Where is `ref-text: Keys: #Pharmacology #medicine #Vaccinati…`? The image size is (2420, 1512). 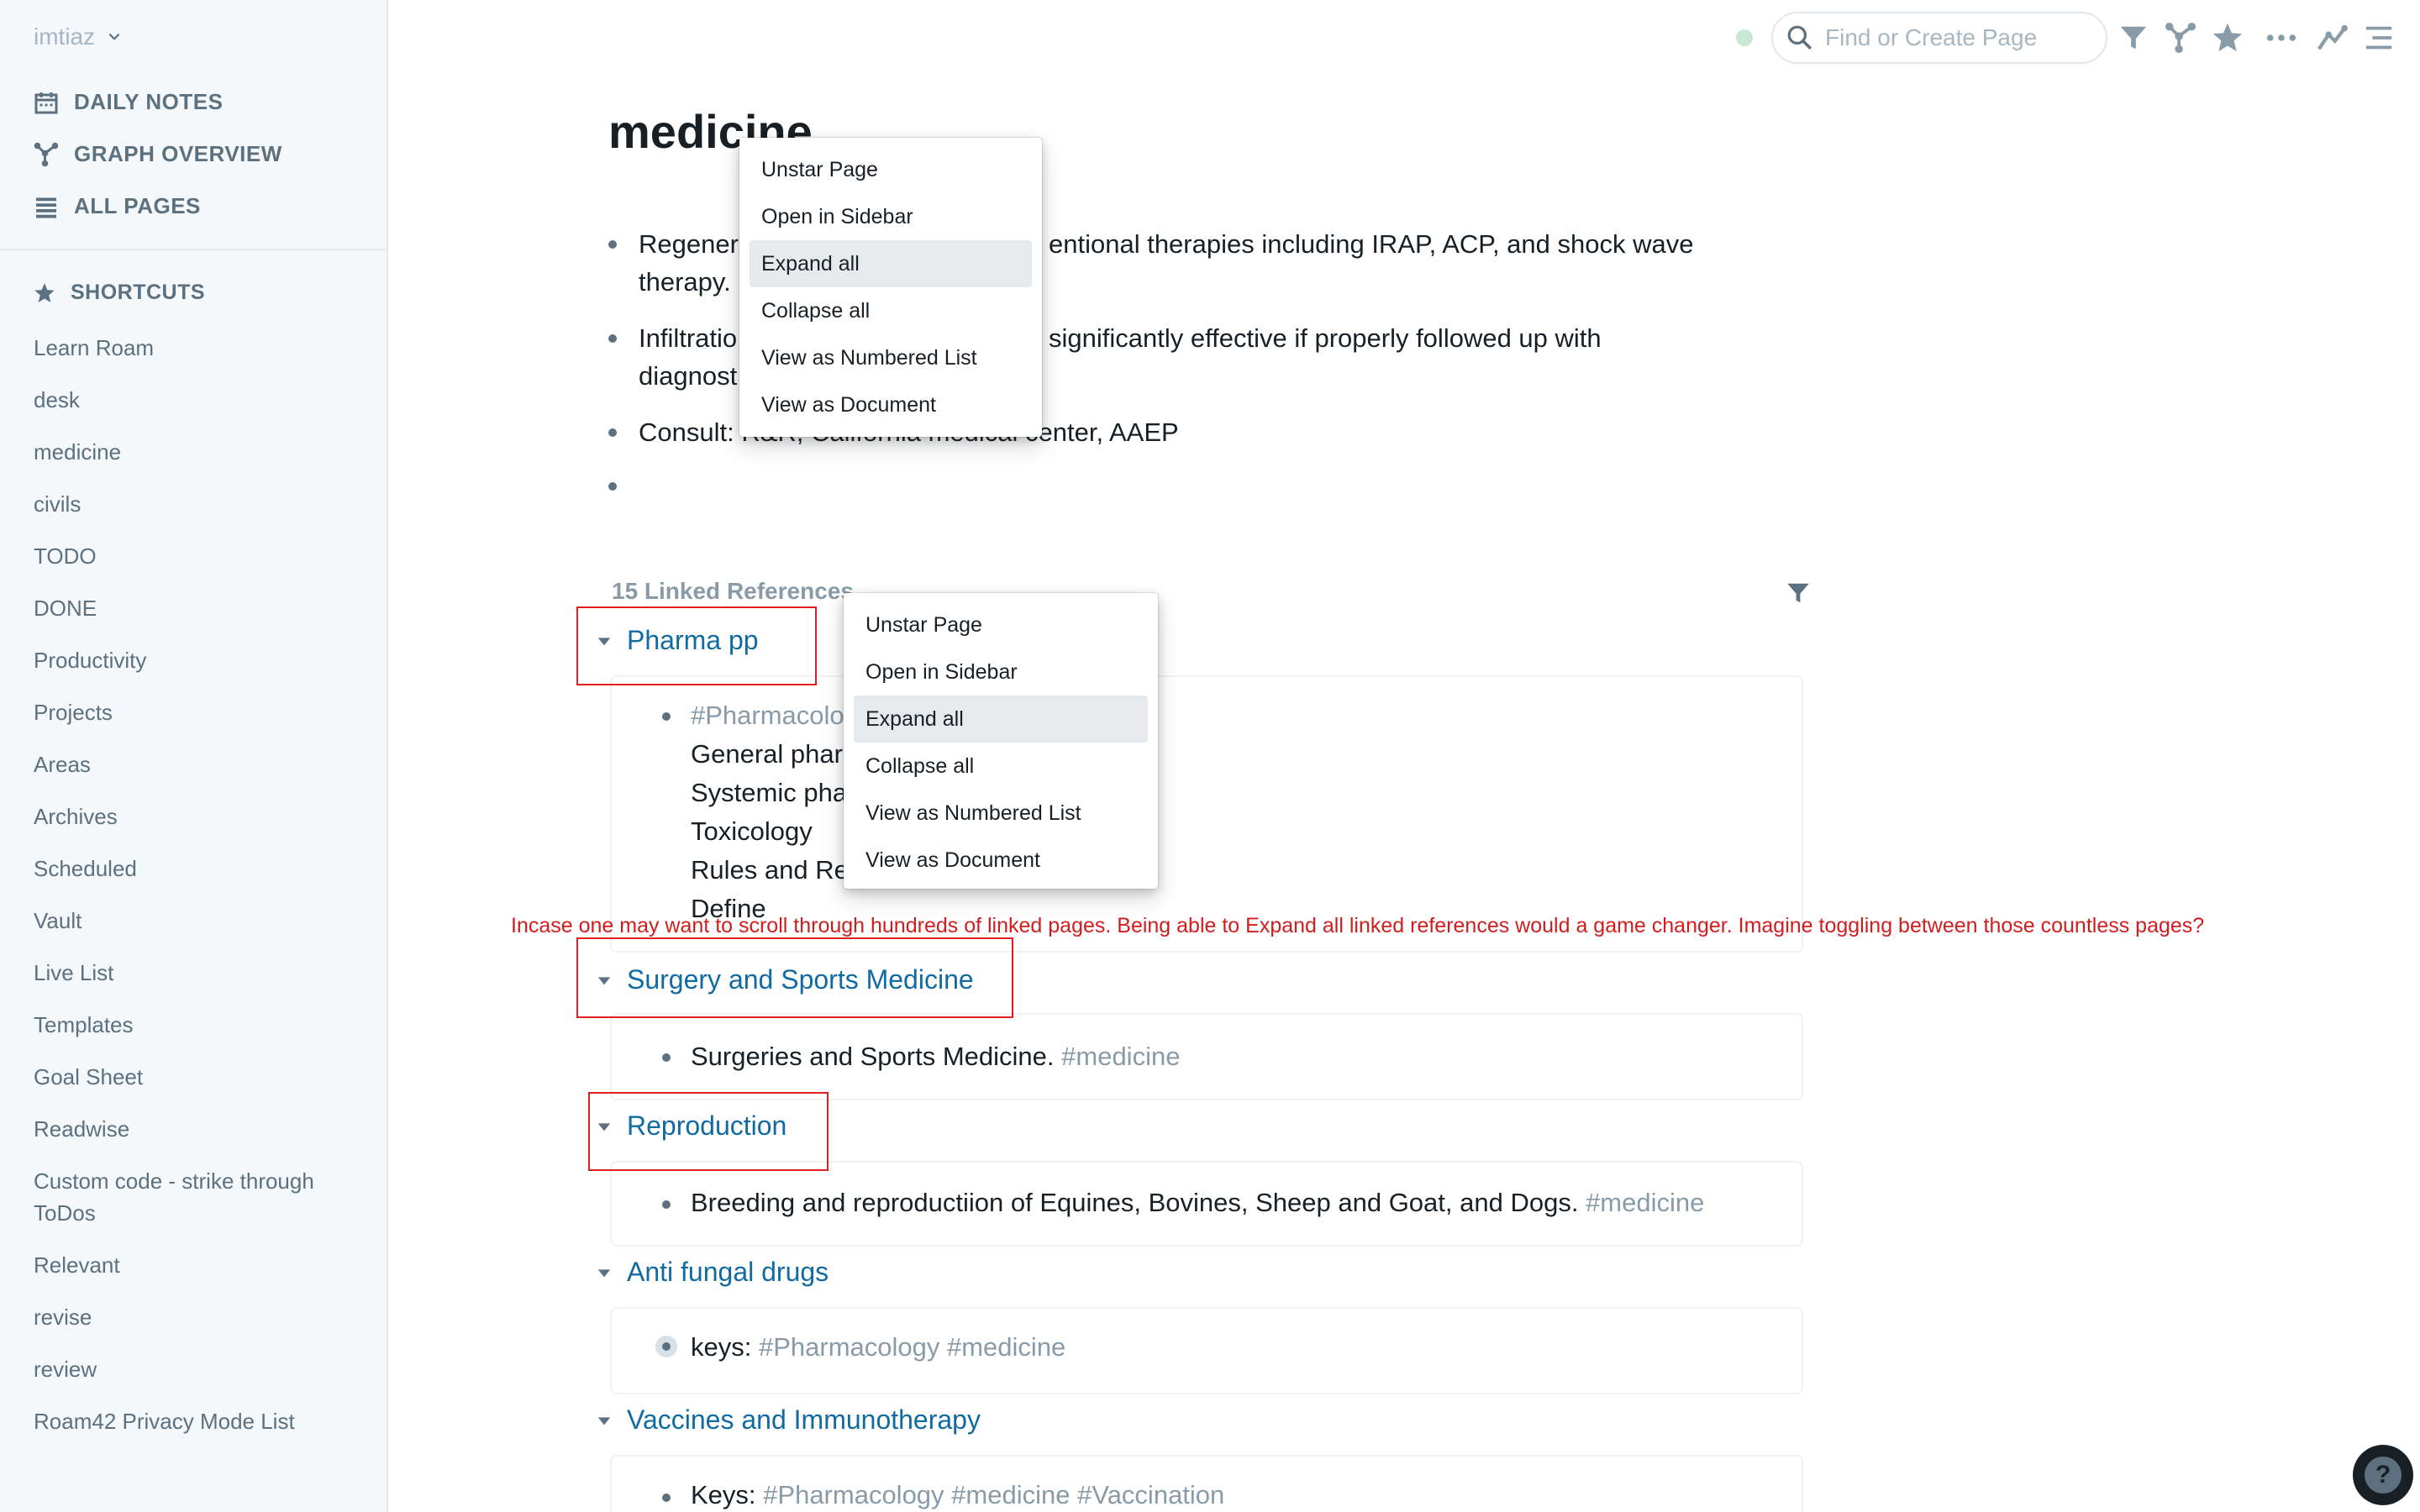 ref-text: Keys: #Pharmacology #medicine #Vaccinati… is located at coordinates (958, 1495).